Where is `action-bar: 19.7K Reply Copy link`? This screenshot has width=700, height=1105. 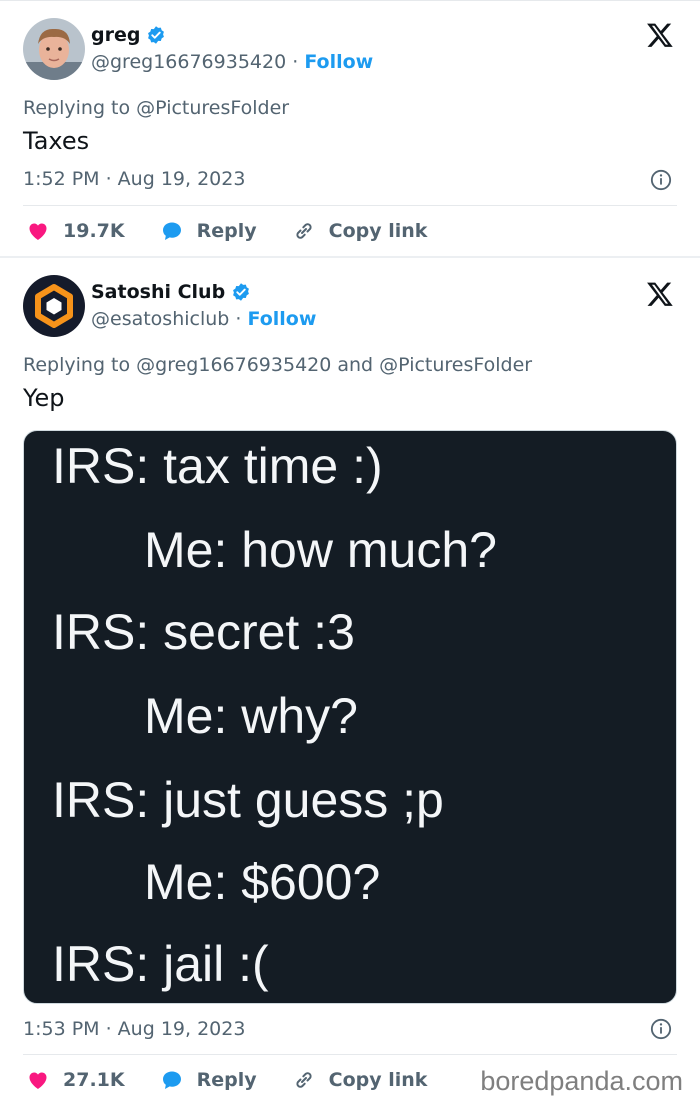
action-bar: 19.7K Reply Copy link is located at coordinates (243, 231).